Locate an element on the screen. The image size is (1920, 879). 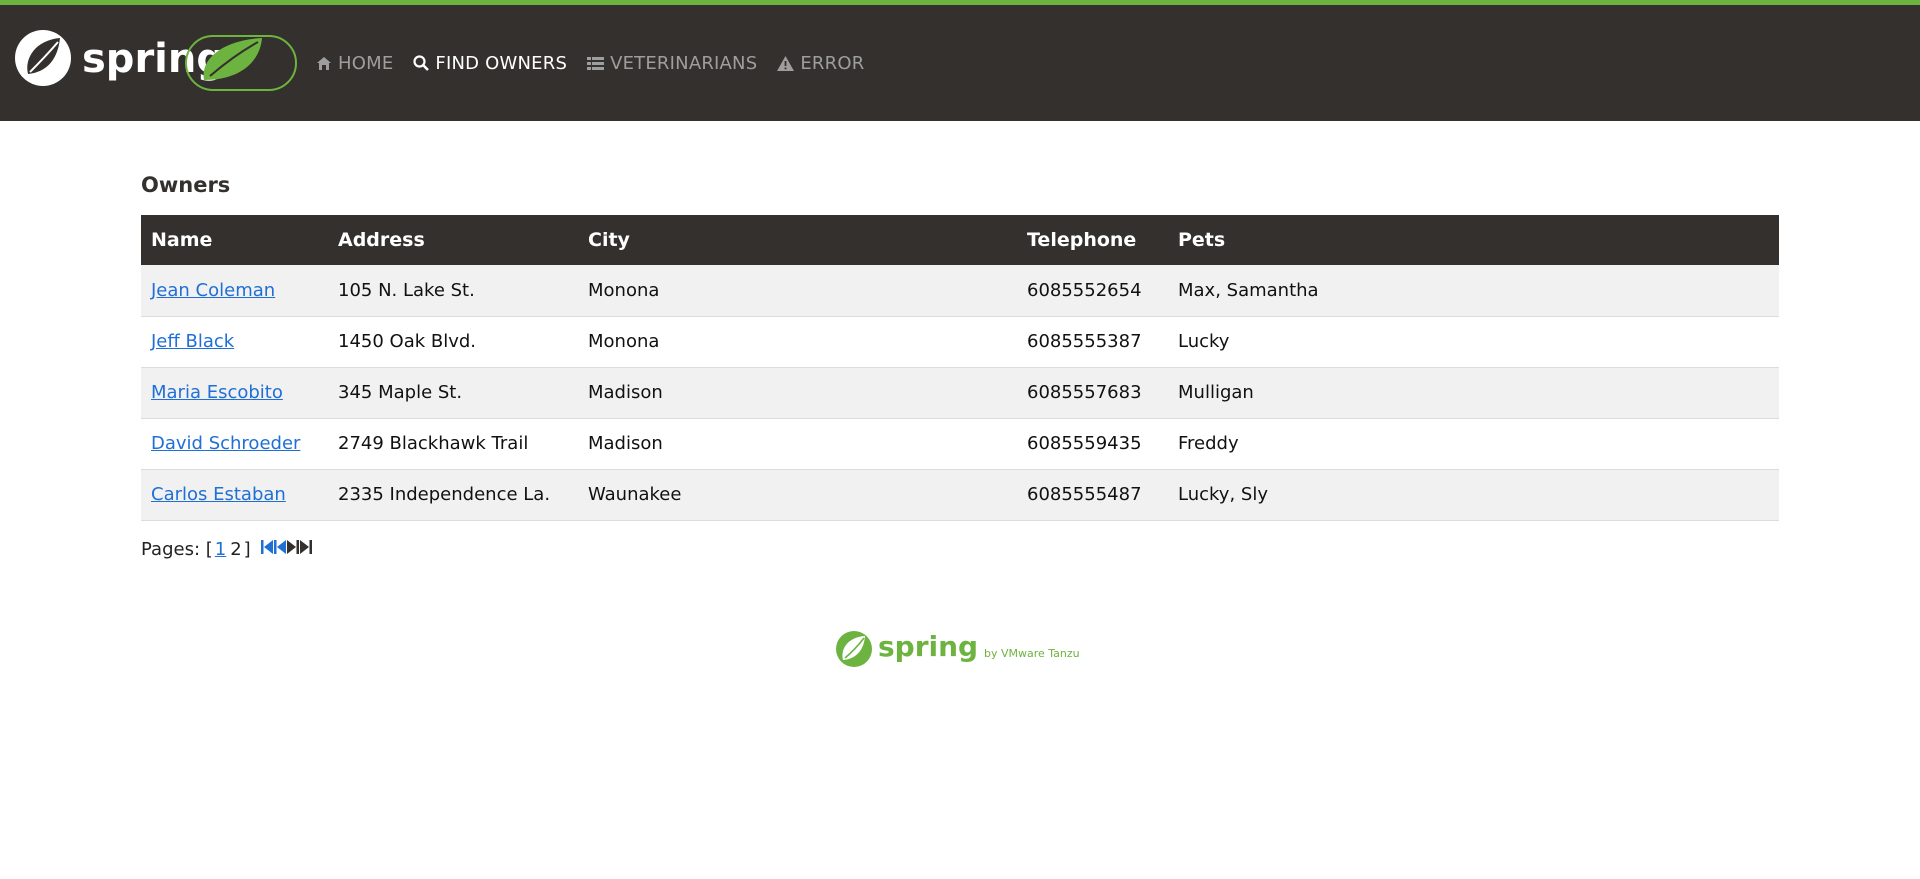
owner-telephone: 6085555387 is located at coordinates (1084, 341).